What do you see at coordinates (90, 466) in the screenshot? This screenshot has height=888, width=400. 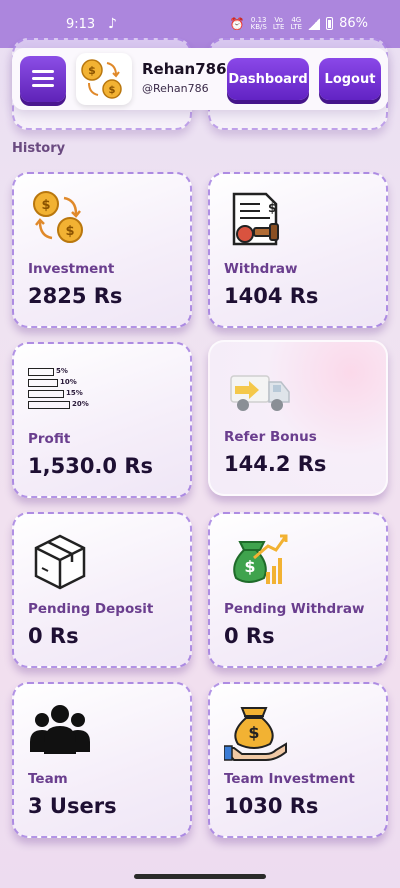 I see `card-value: 1,530.0 Rs` at bounding box center [90, 466].